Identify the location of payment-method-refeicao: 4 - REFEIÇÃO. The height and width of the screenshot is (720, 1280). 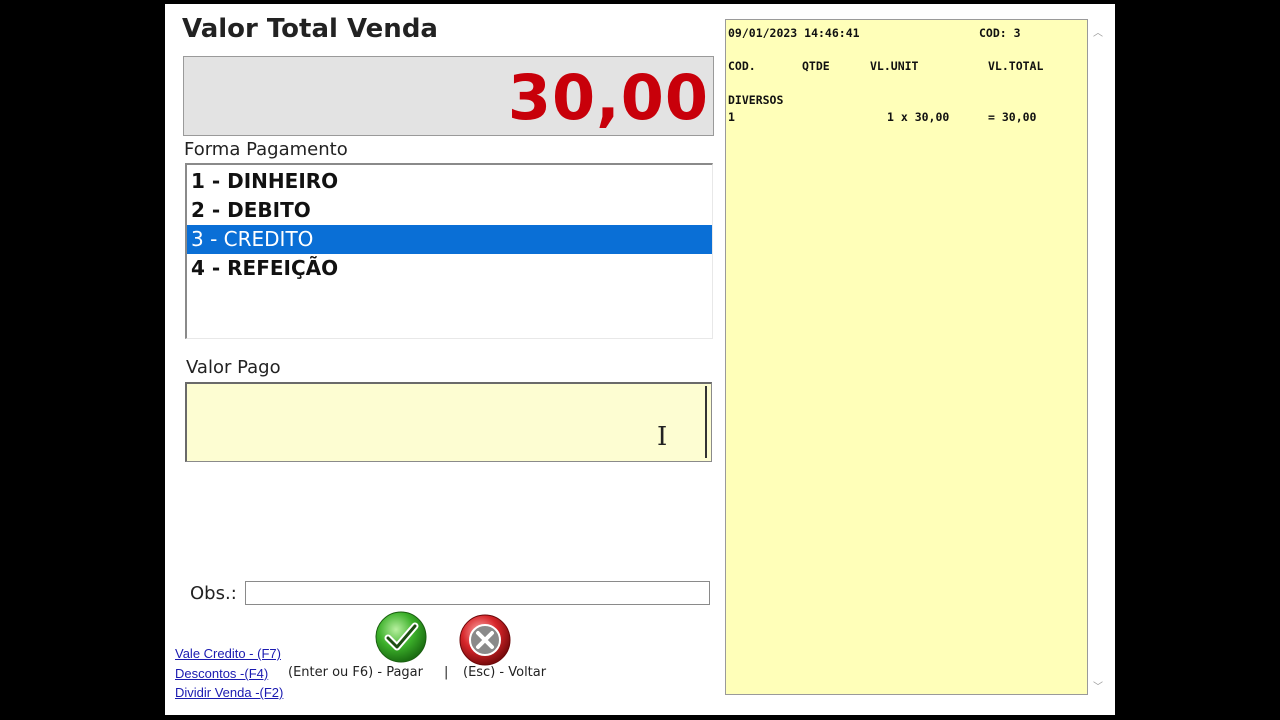
(449, 268).